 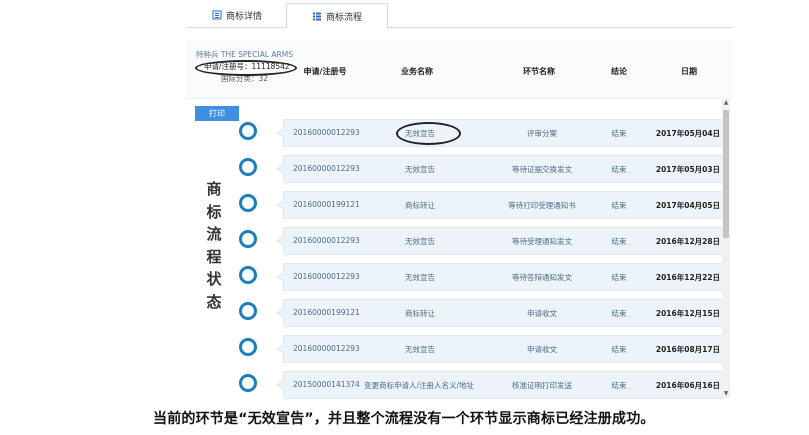 I want to click on cell-step: 评审分案, so click(x=542, y=133).